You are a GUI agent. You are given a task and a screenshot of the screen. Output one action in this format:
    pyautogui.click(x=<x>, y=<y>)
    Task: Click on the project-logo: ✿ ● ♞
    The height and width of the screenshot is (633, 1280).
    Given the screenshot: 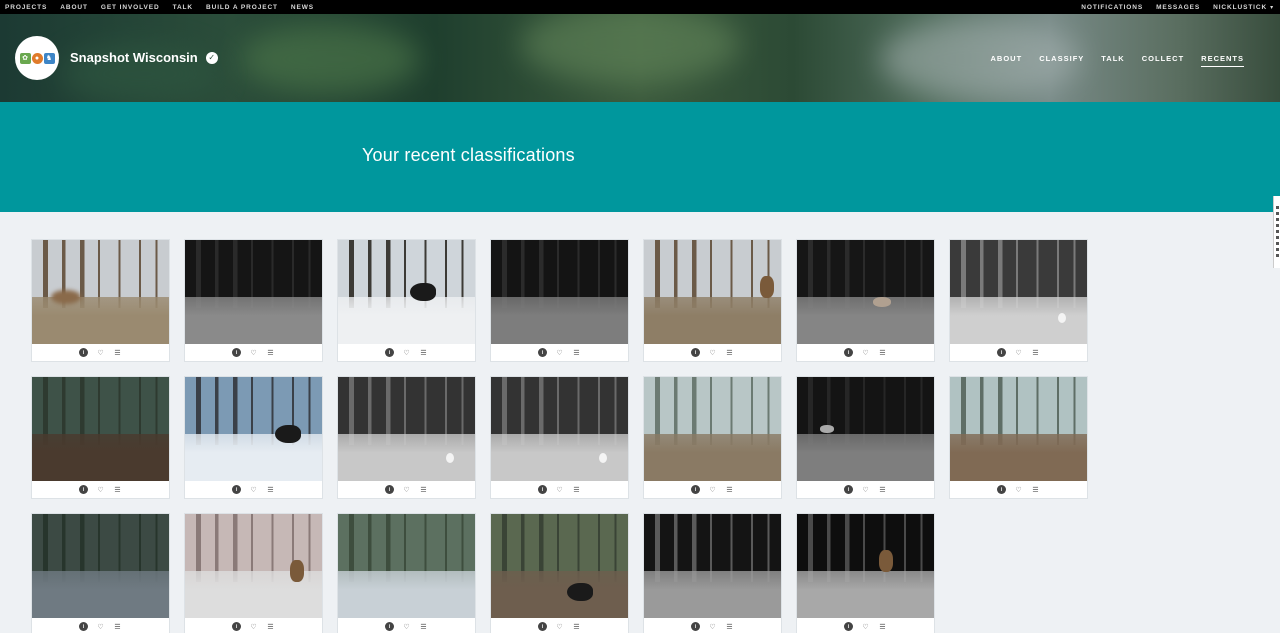 What is the action you would take?
    pyautogui.click(x=37, y=58)
    